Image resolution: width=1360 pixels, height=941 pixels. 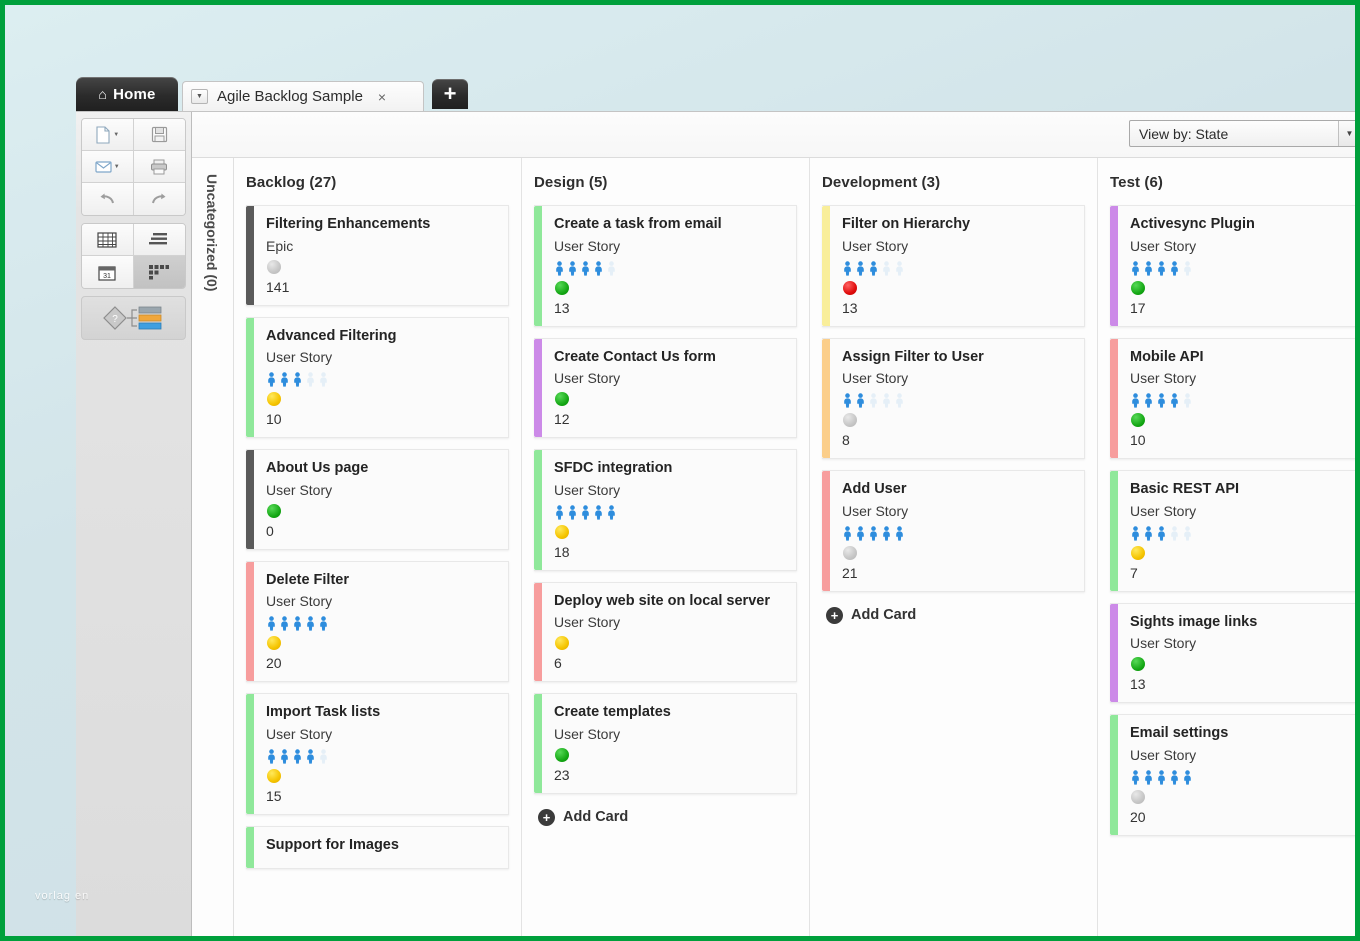 What do you see at coordinates (108, 240) in the screenshot?
I see `grid-view-button` at bounding box center [108, 240].